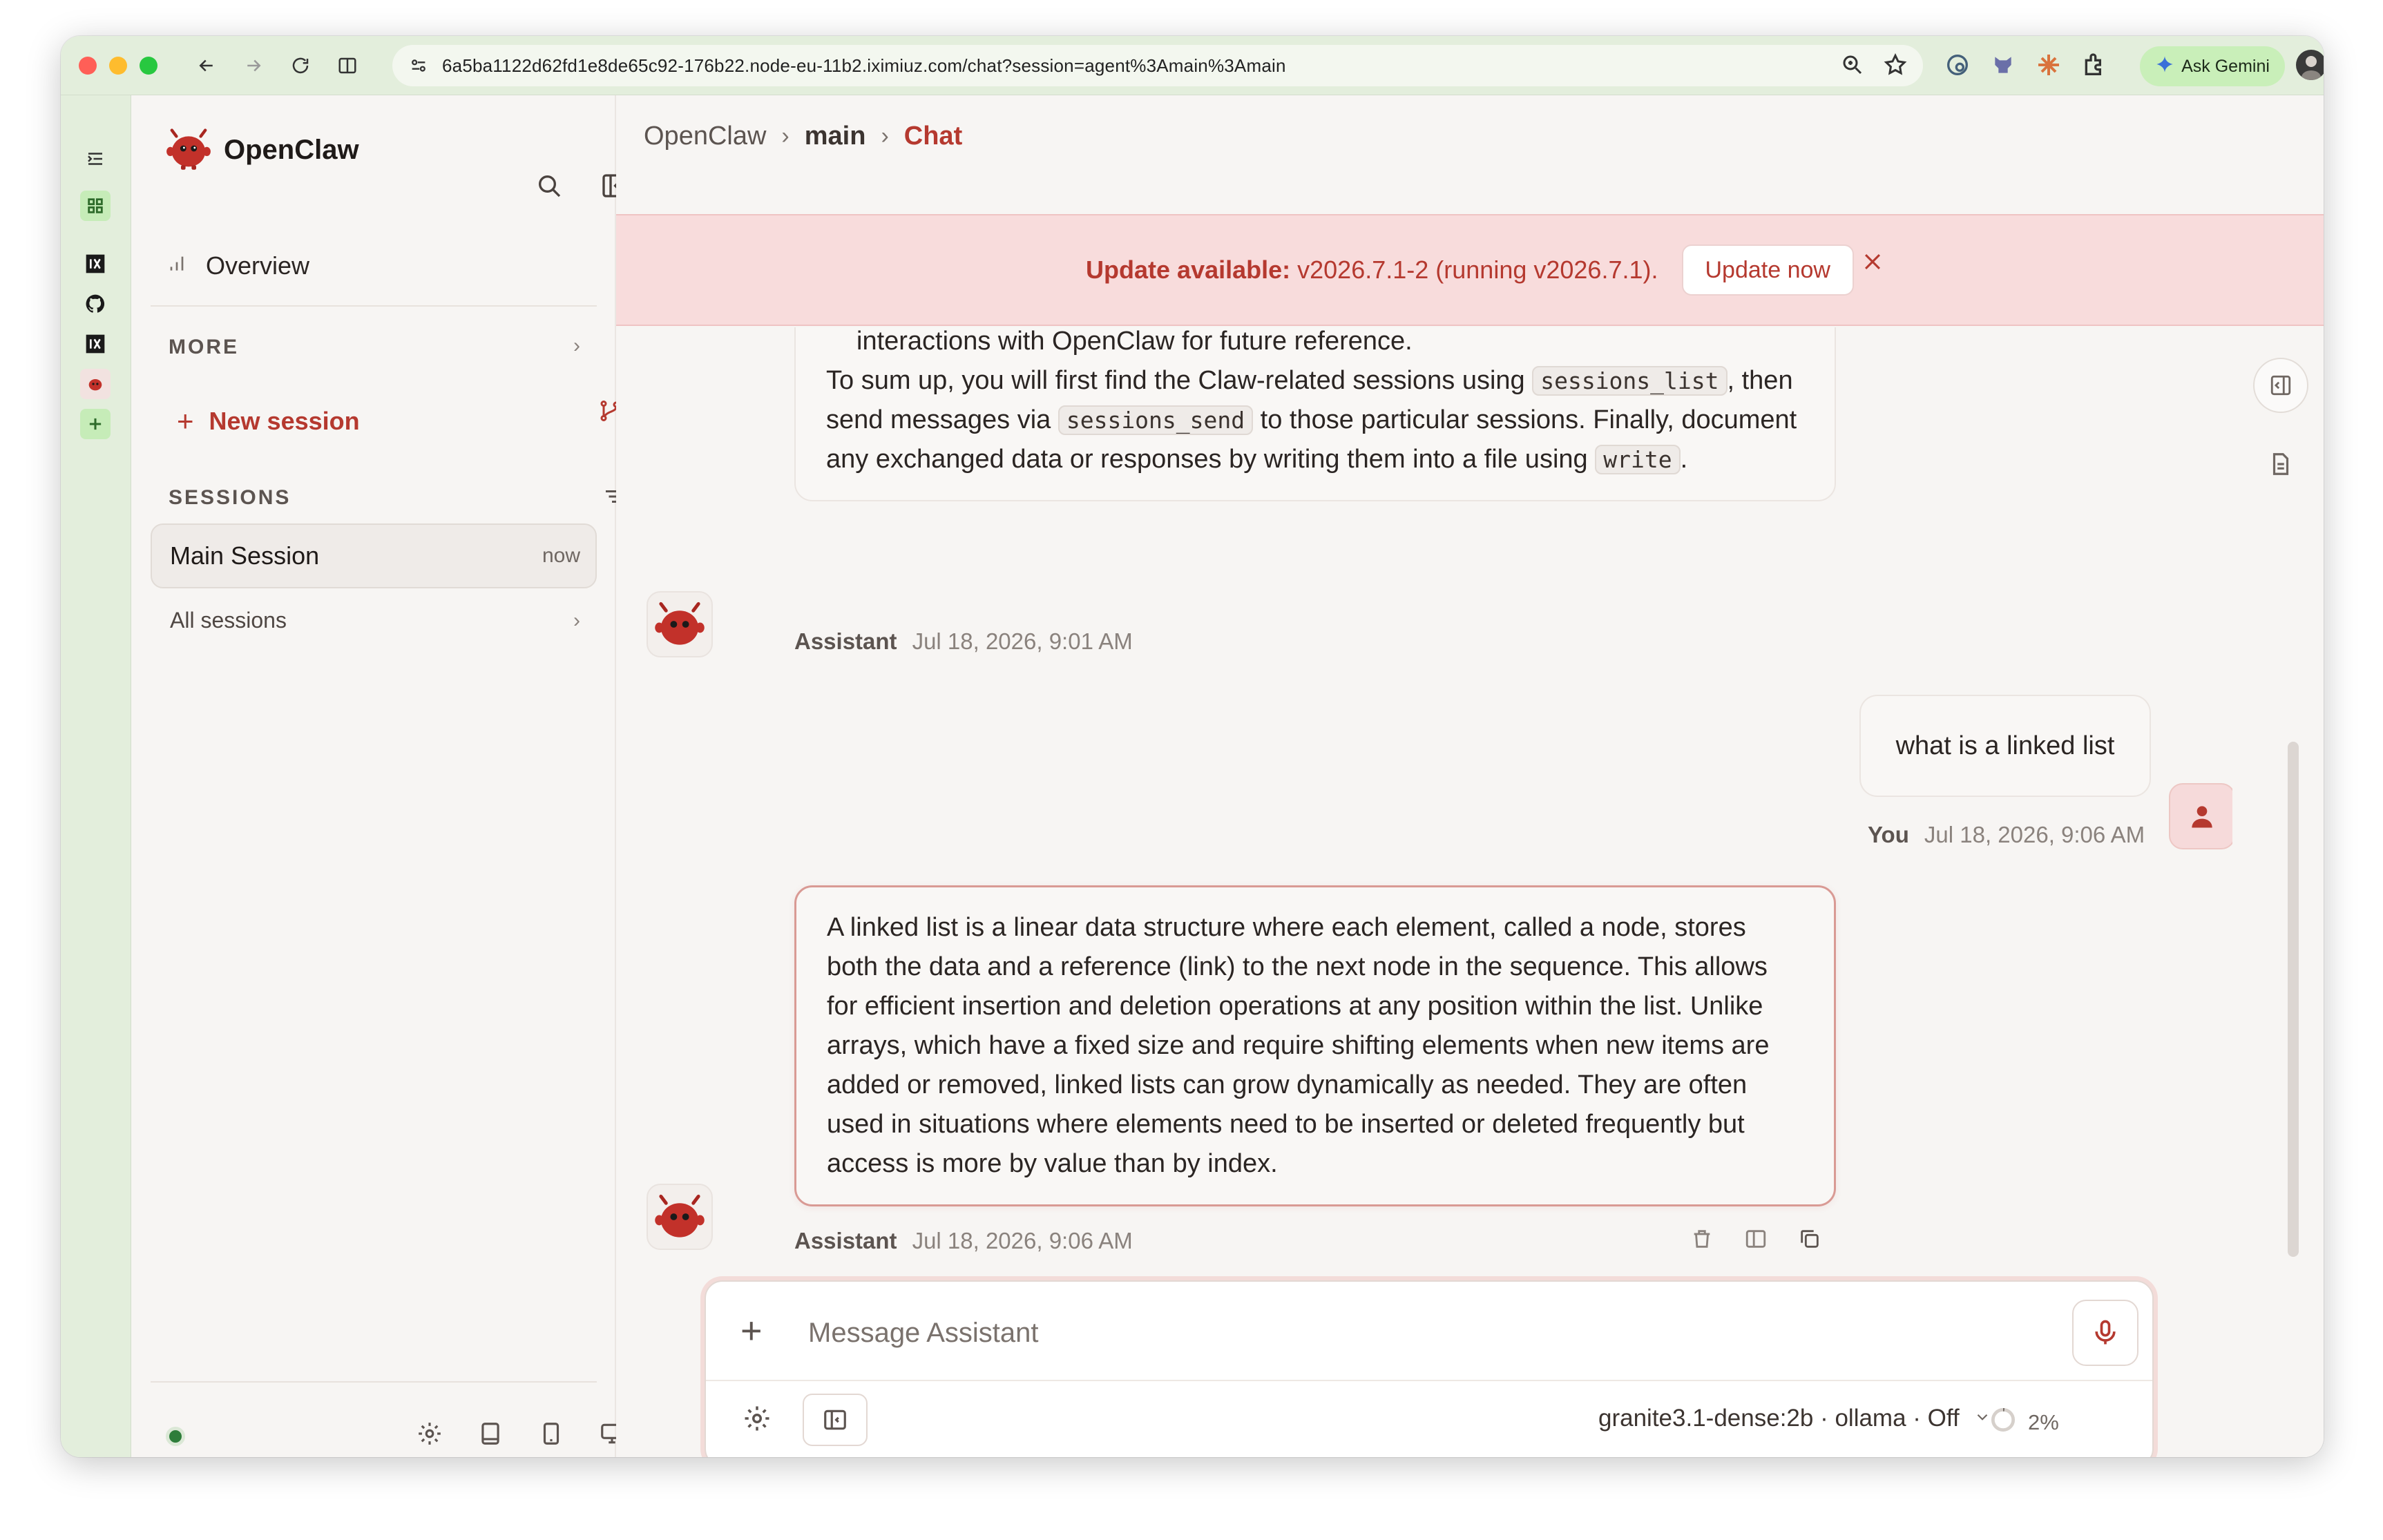 This screenshot has width=2383, height=1540. I want to click on ask-gemini-button: Ask Gemini, so click(2212, 66).